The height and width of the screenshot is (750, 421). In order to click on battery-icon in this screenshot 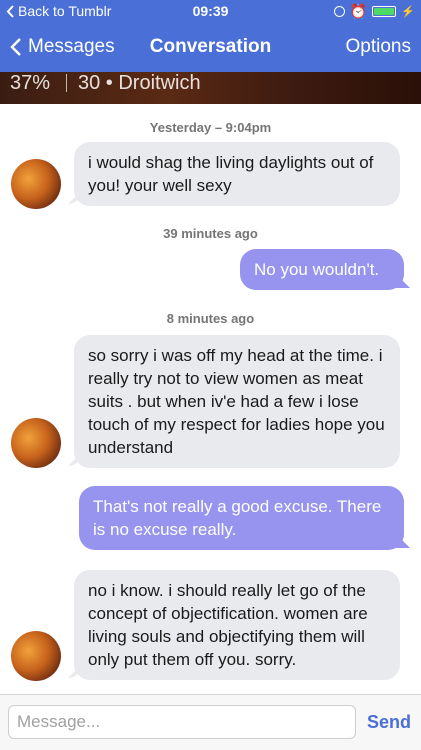, I will do `click(384, 11)`.